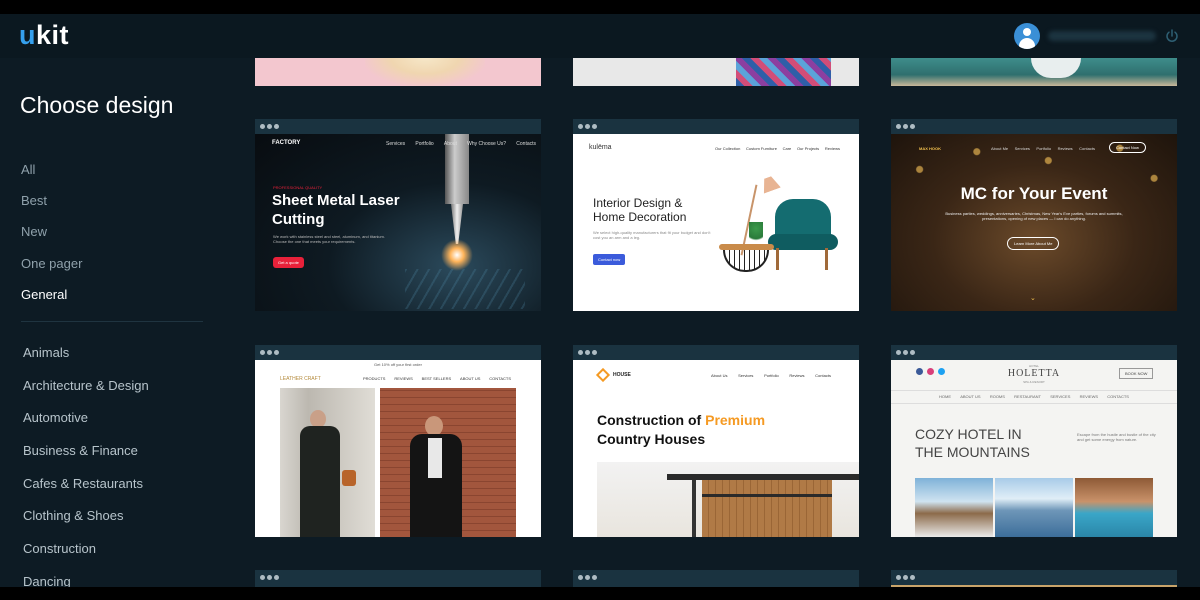 The height and width of the screenshot is (600, 1200). I want to click on template-brand: HOUSE, so click(622, 375).